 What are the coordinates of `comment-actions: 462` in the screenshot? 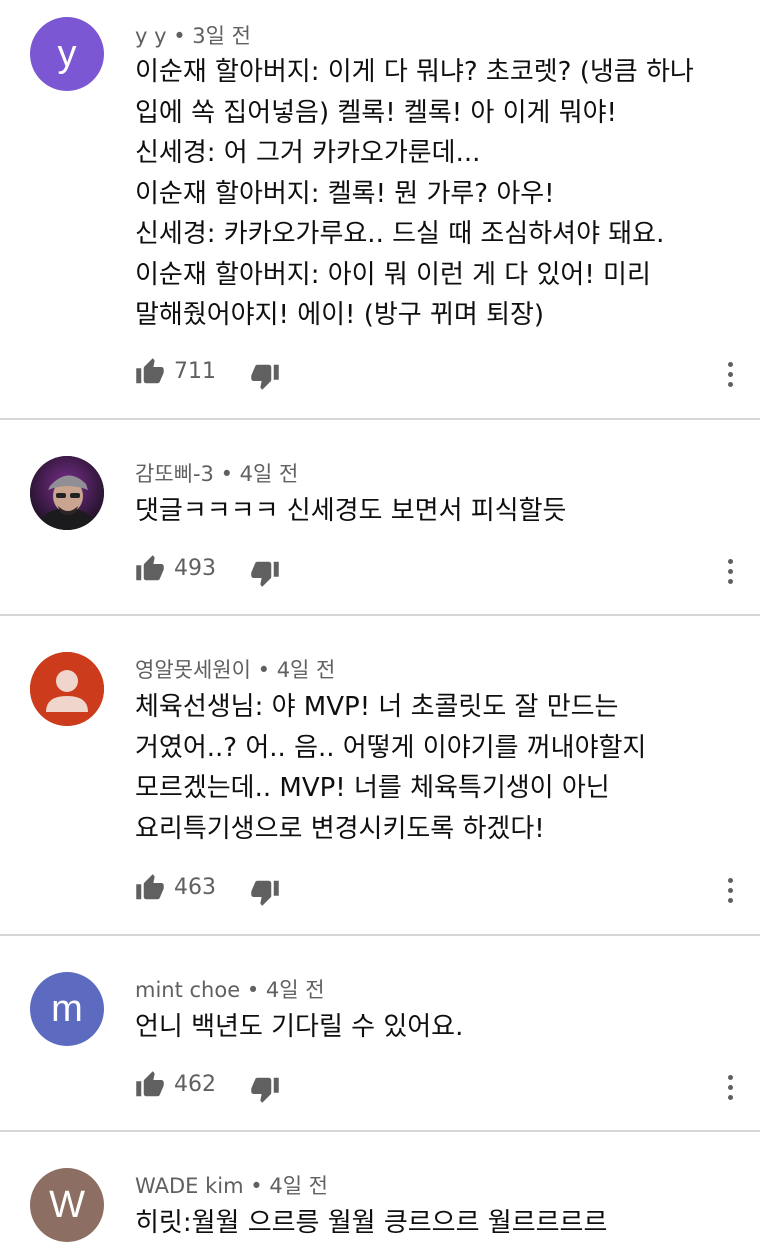 It's located at (437, 1087).